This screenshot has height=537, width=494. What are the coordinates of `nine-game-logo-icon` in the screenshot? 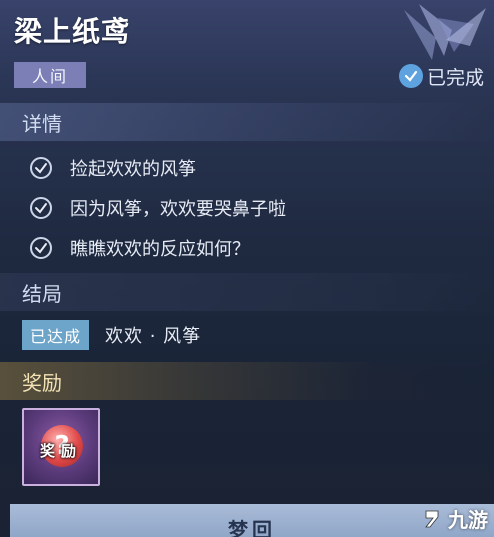 It's located at (432, 518).